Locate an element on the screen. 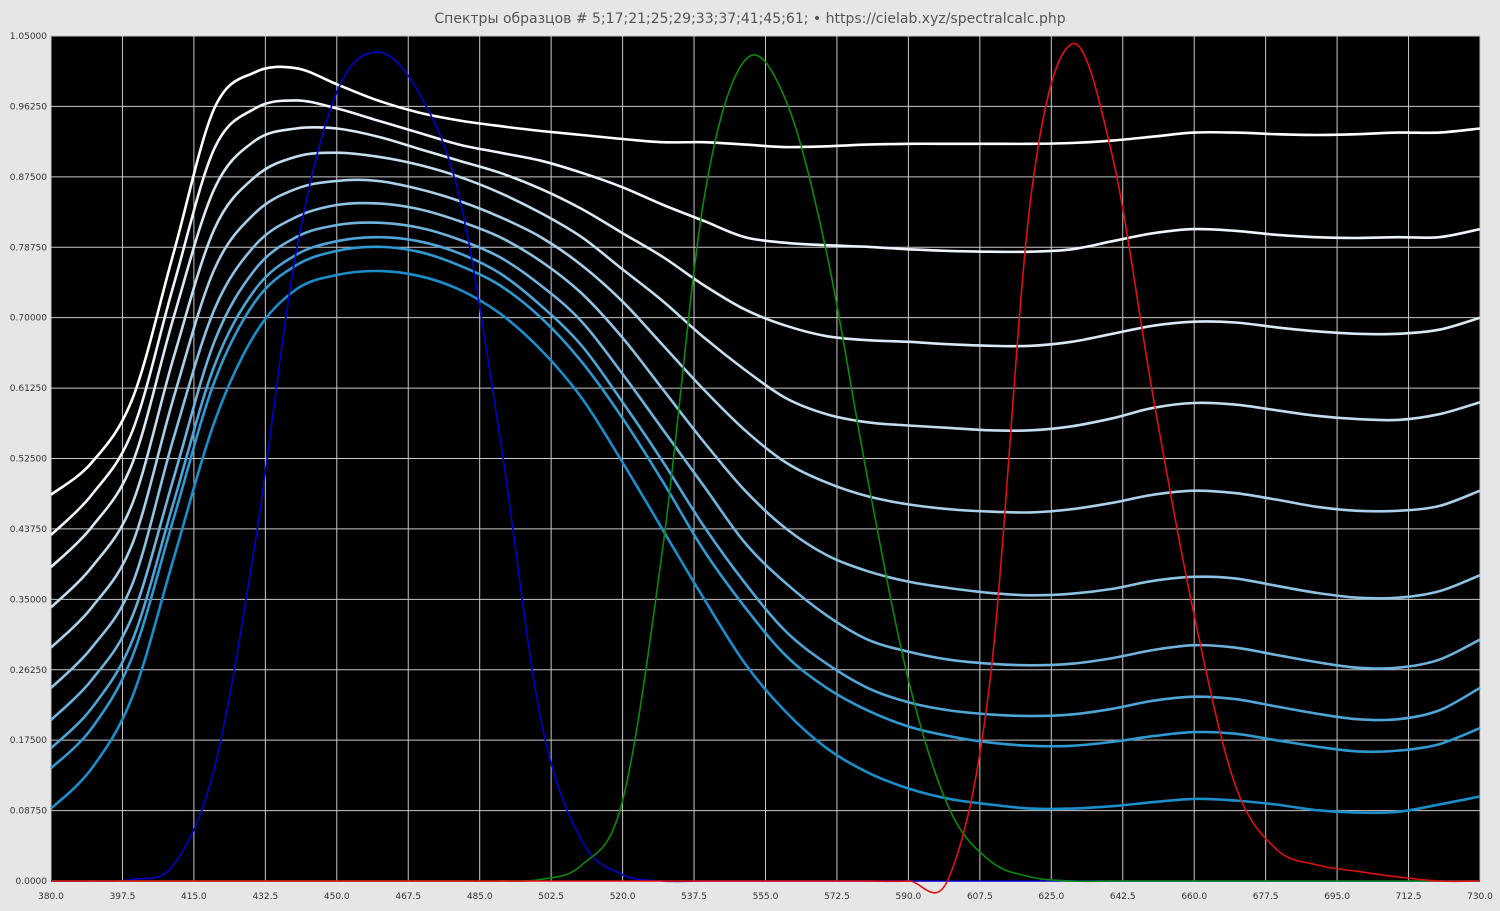  y-tick-label: 0.70000 is located at coordinates (28, 319).